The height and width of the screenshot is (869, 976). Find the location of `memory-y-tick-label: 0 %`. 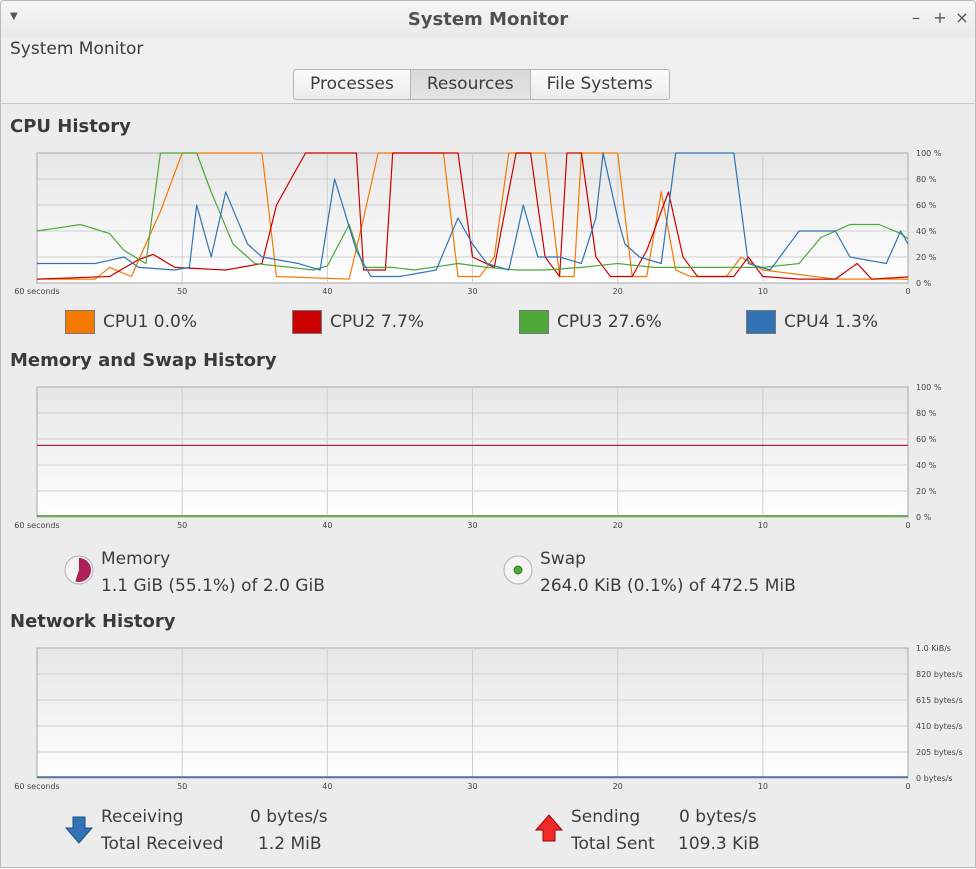

memory-y-tick-label: 0 % is located at coordinates (924, 517).